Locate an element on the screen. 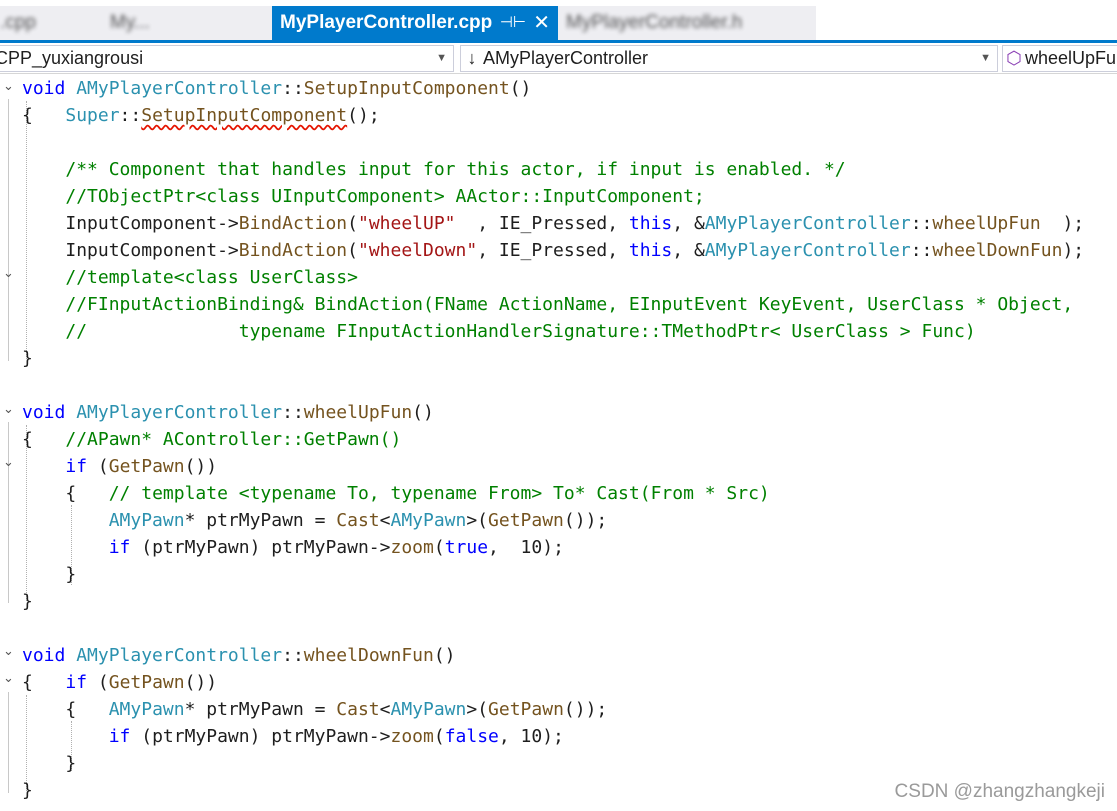 The height and width of the screenshot is (811, 1117). function-name: wheelUpFun is located at coordinates (986, 223).